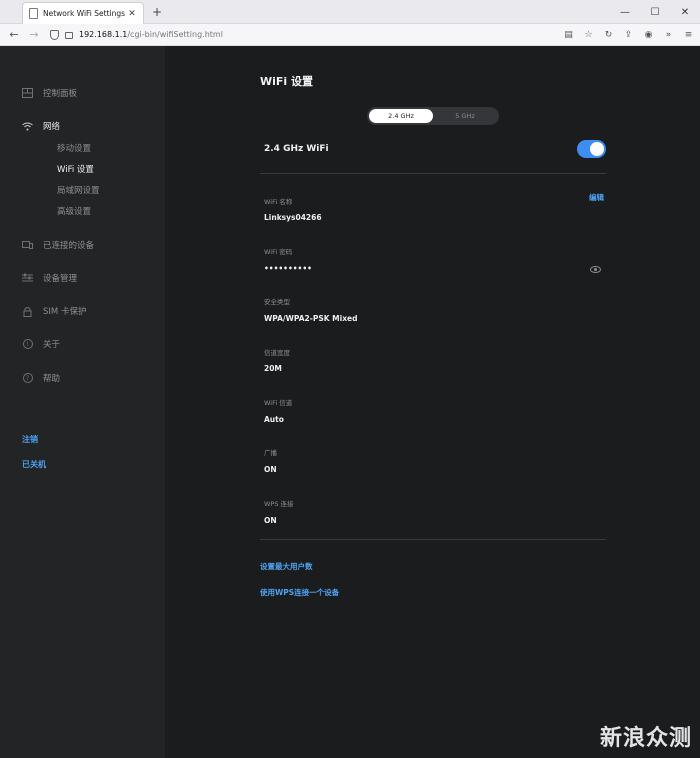 The image size is (700, 758). Describe the element at coordinates (30, 439) in the screenshot. I see `logout-link: 注销` at that location.